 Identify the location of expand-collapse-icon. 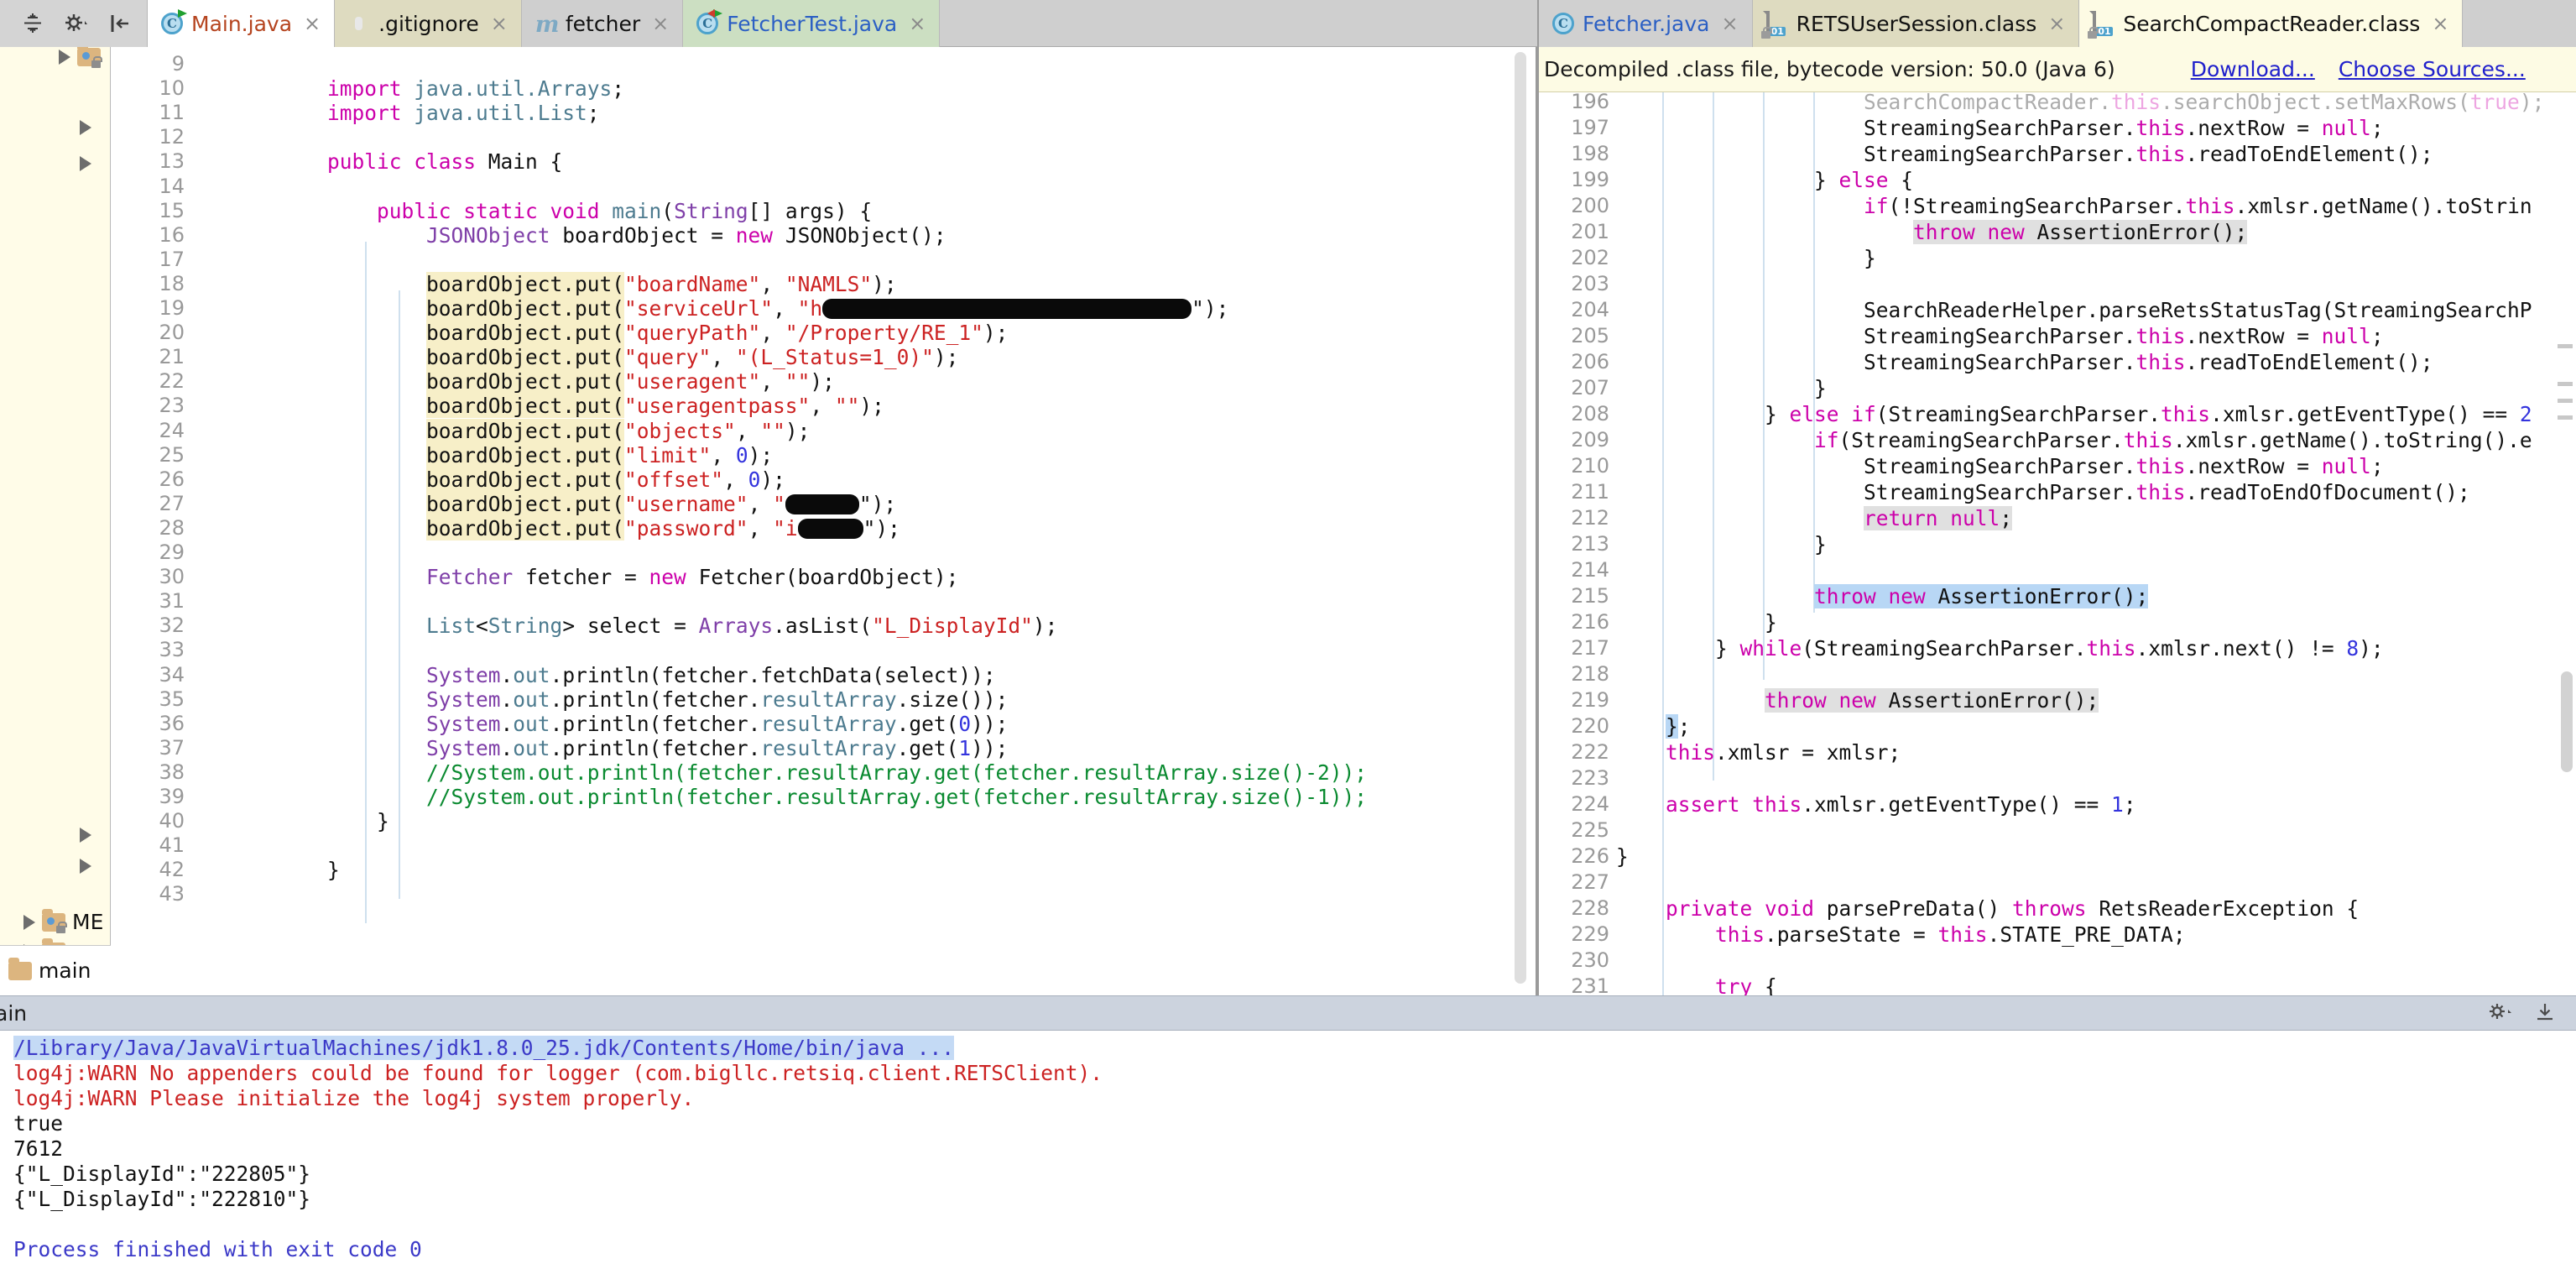
(32, 23).